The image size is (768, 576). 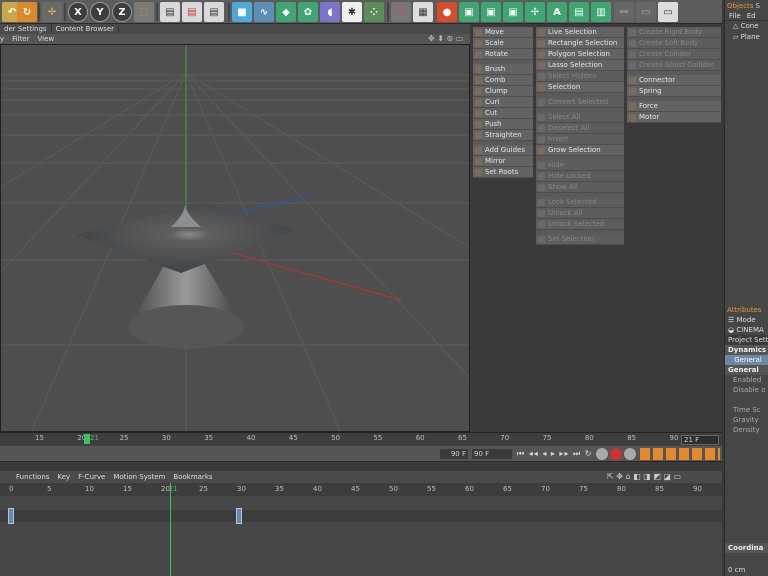 I want to click on menu-item-scale: Scale, so click(x=503, y=43).